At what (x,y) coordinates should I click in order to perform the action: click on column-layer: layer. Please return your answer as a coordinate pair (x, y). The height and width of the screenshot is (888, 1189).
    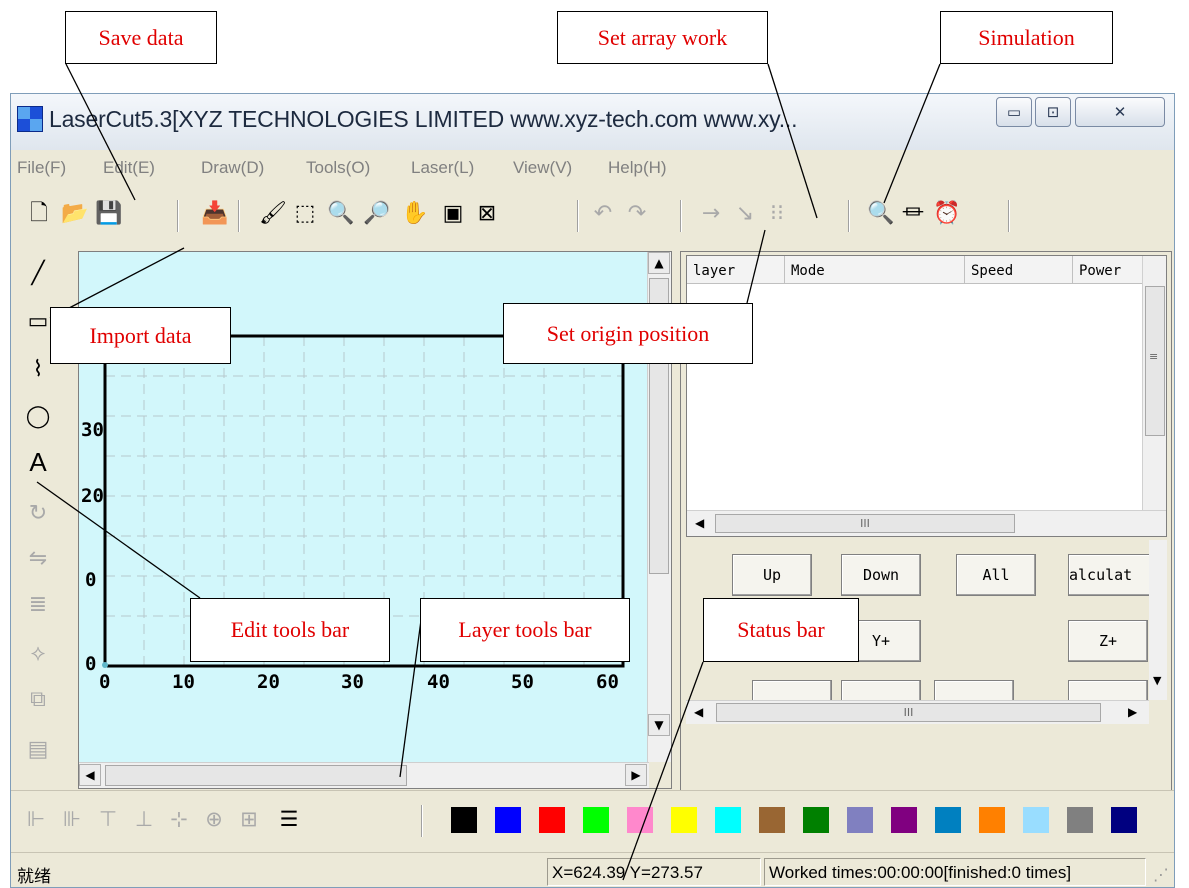
    Looking at the image, I should click on (736, 270).